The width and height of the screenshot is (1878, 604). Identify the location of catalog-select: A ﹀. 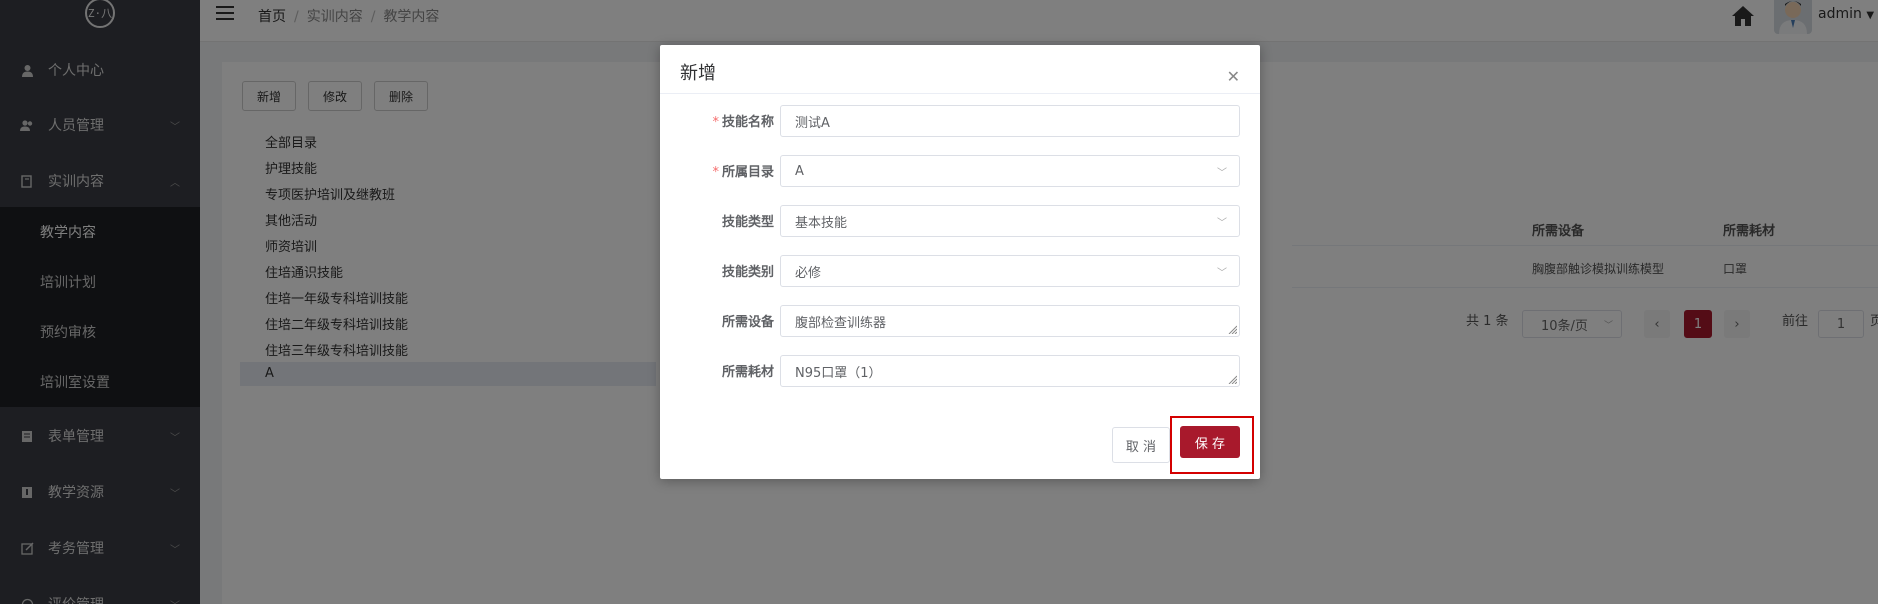
(1010, 171).